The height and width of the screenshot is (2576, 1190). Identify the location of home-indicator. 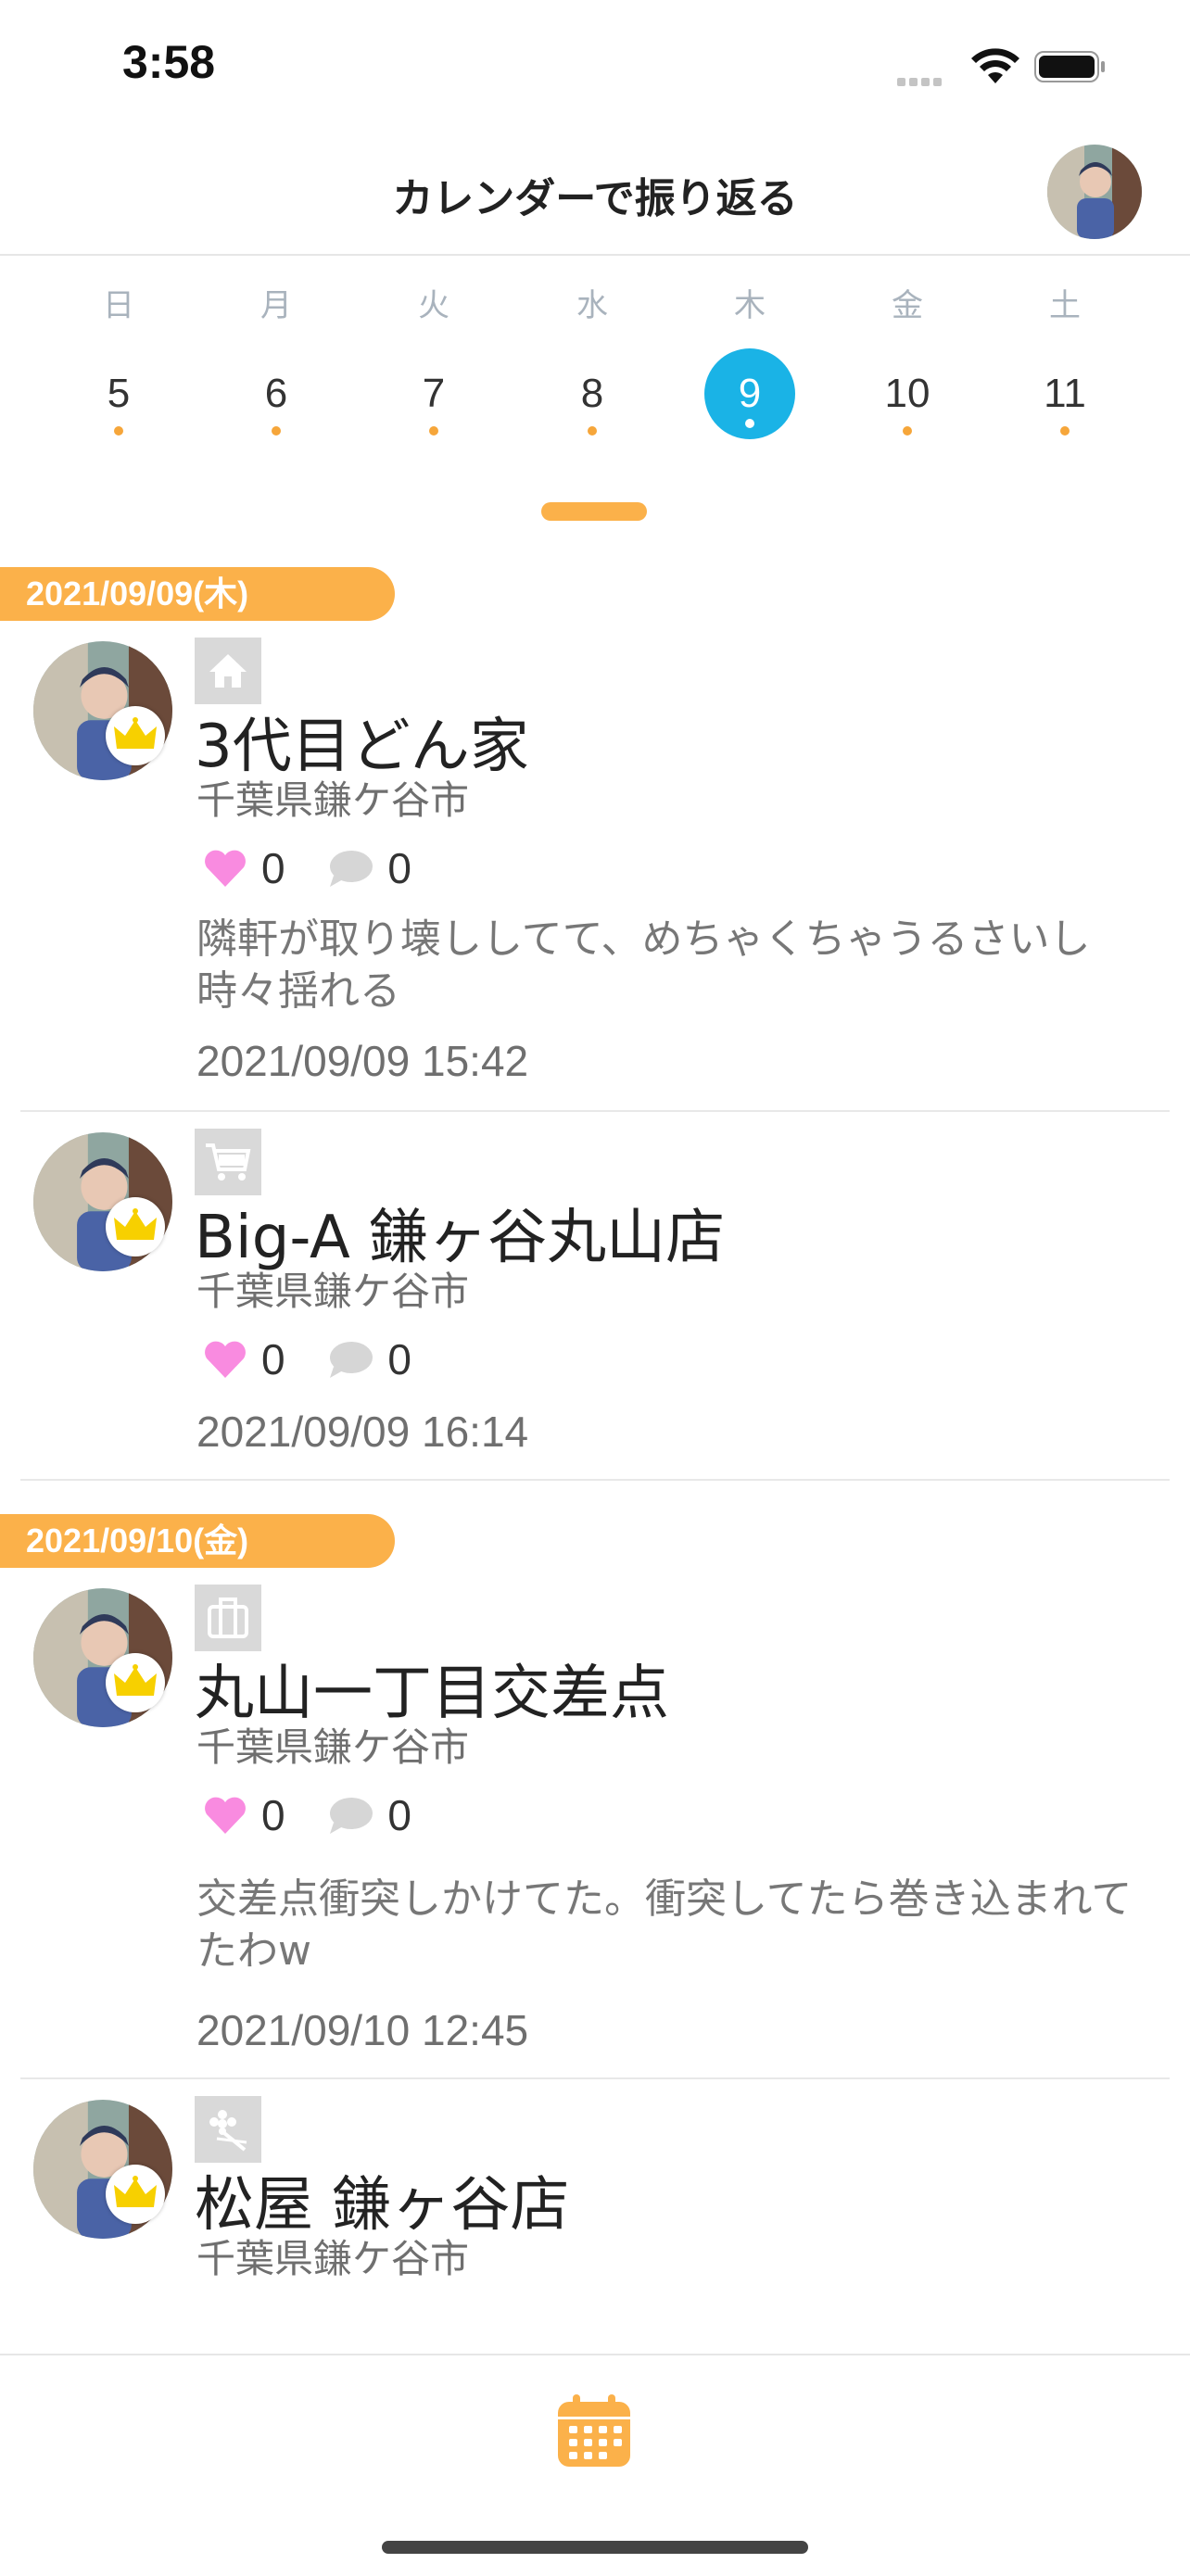
(595, 2548).